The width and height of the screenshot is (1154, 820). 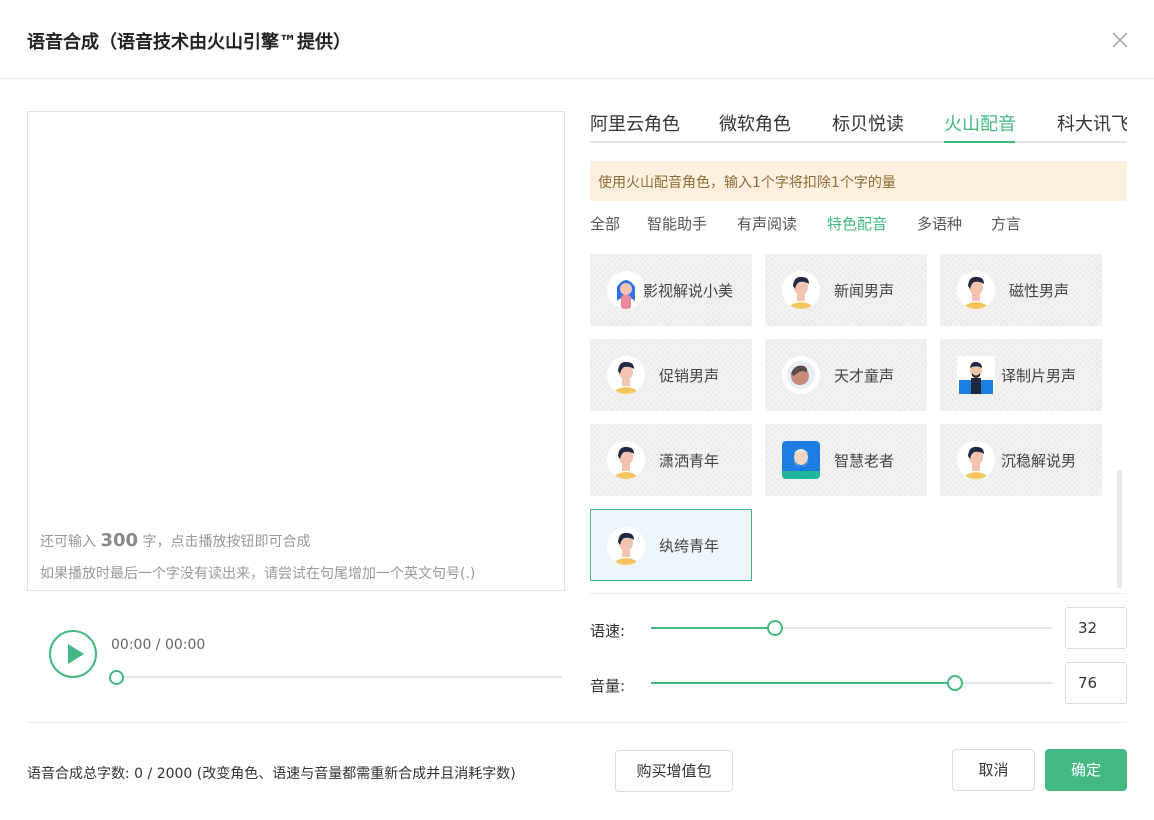 I want to click on filter-featured: 特色配音, so click(x=857, y=223).